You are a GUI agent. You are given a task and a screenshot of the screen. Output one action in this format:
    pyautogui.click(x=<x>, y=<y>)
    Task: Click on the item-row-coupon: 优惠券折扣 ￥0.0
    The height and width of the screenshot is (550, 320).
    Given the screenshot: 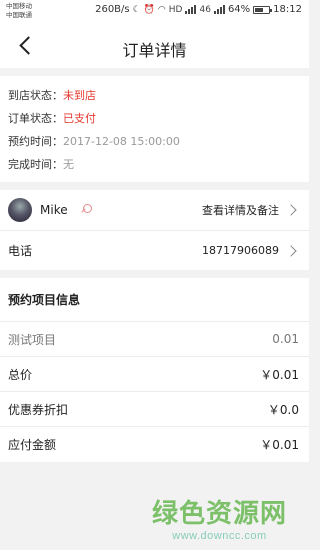 What is the action you would take?
    pyautogui.click(x=154, y=409)
    